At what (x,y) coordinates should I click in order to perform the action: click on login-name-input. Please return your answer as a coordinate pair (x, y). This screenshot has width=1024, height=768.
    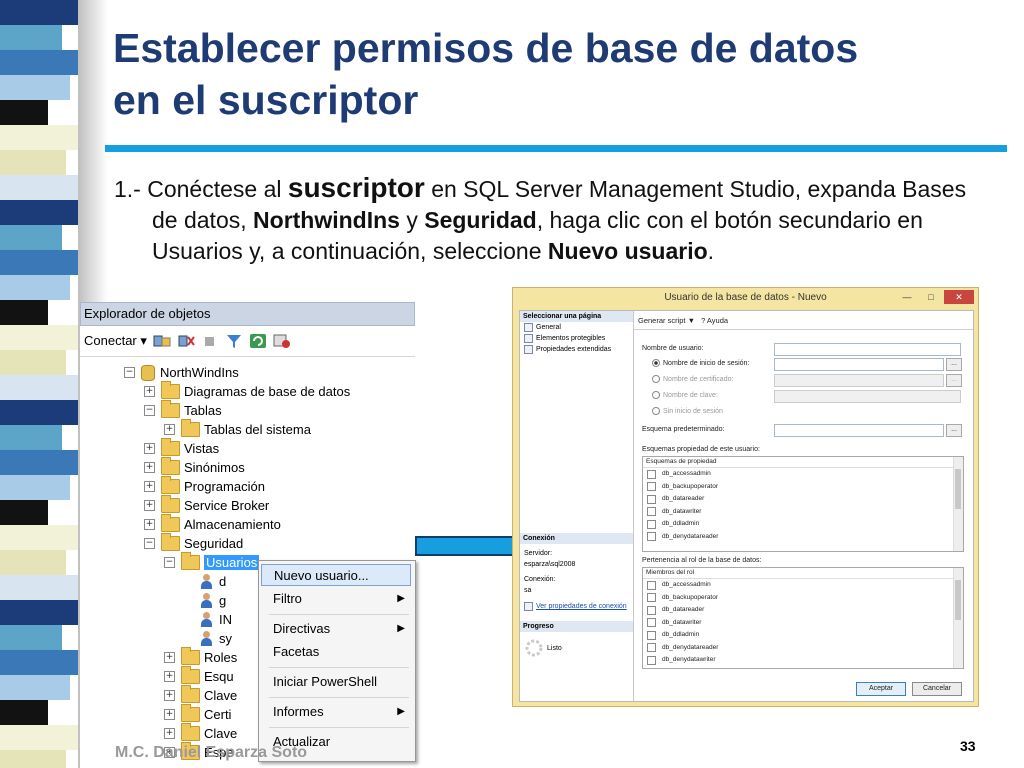
    Looking at the image, I should click on (859, 364).